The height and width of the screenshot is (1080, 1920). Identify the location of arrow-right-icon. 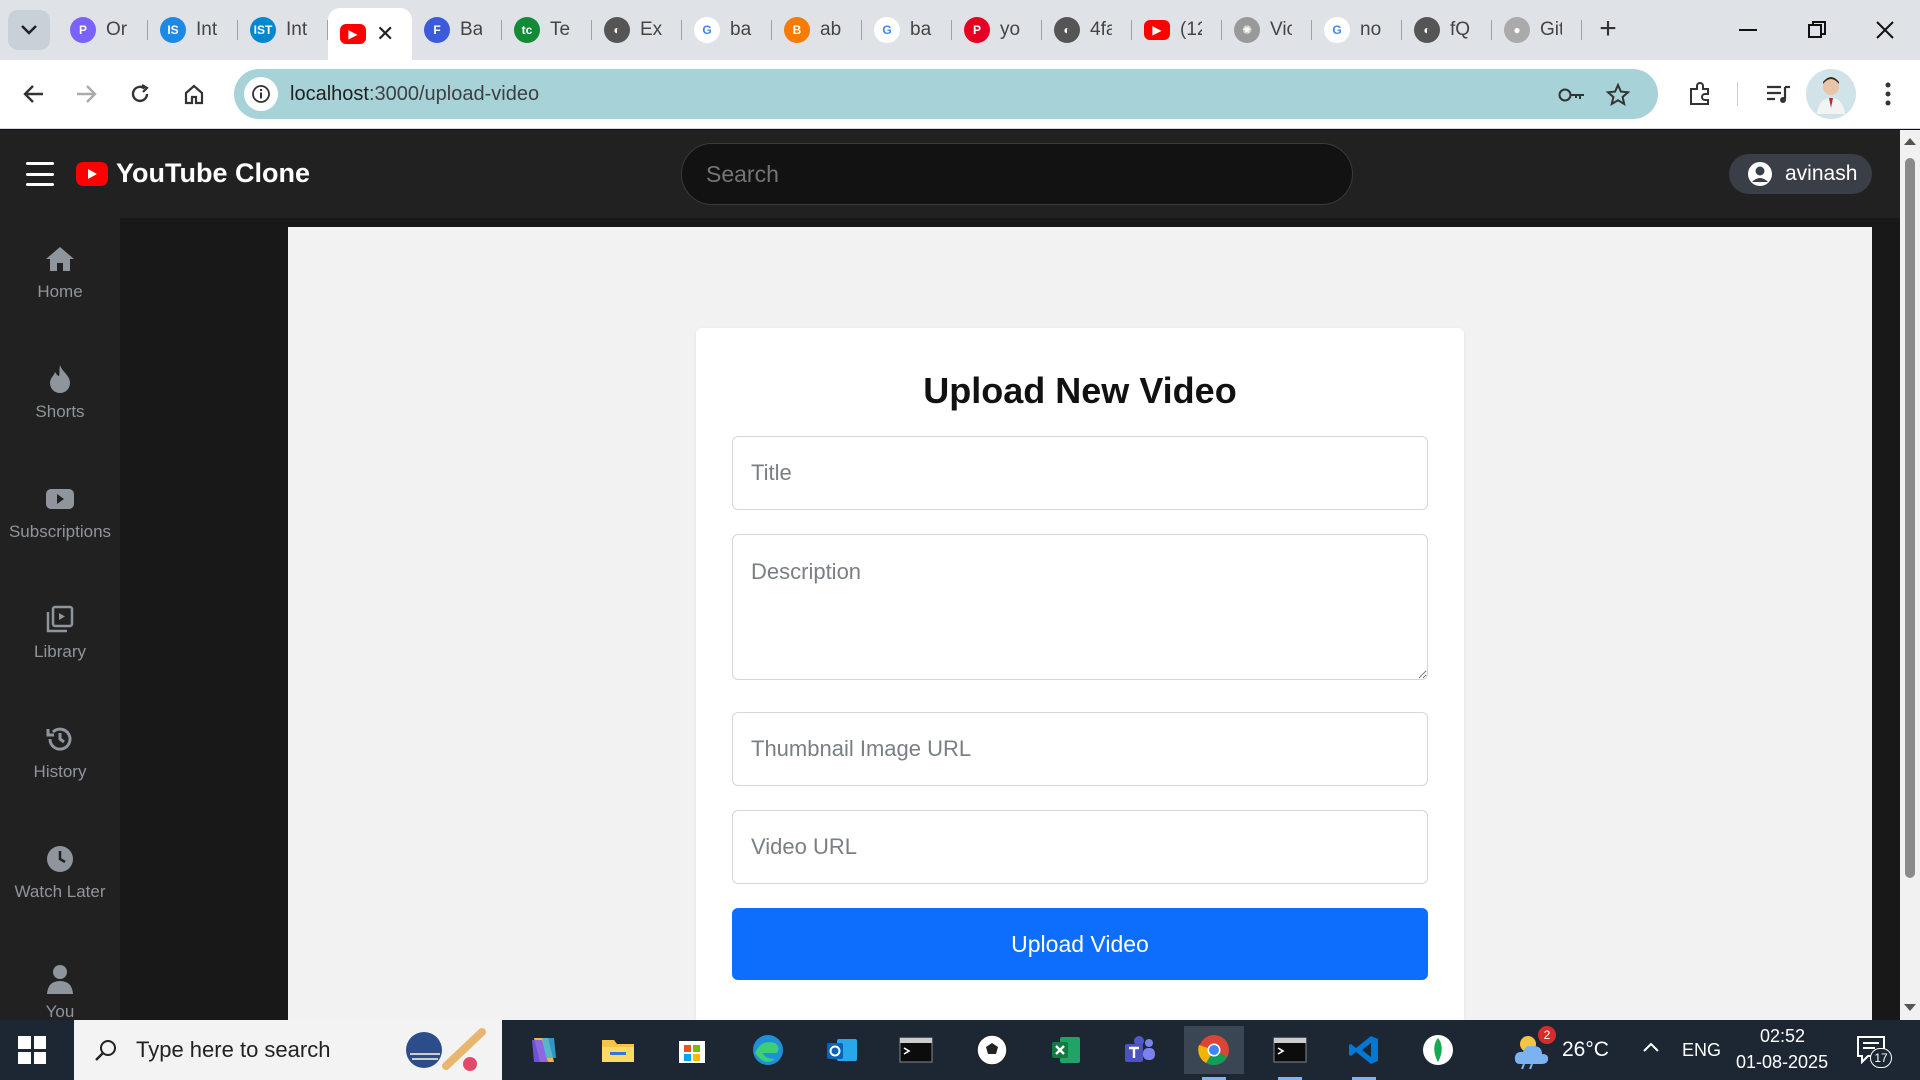
(87, 94).